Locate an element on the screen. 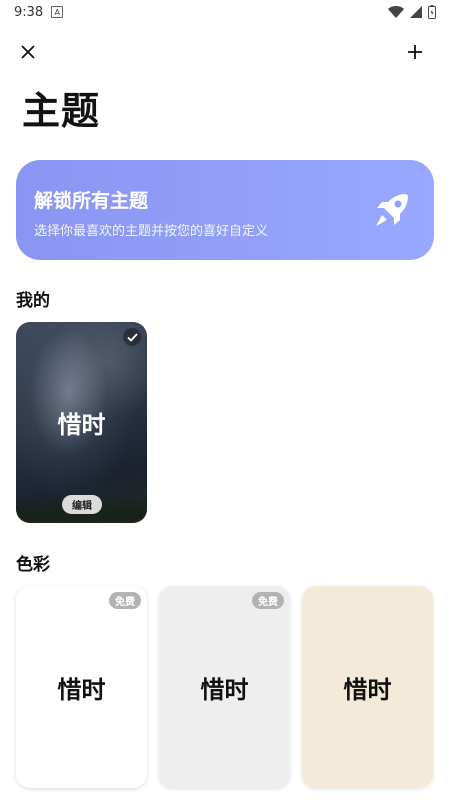 This screenshot has width=450, height=800. rocket-icon is located at coordinates (392, 210).